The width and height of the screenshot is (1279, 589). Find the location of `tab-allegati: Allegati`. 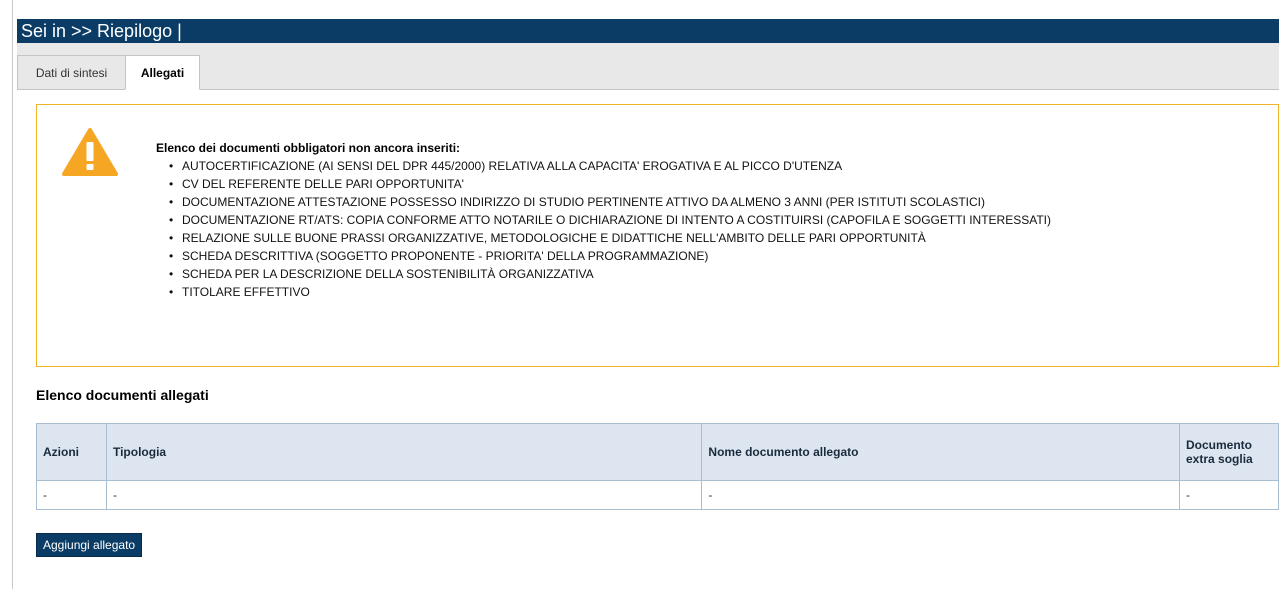

tab-allegati: Allegati is located at coordinates (162, 72).